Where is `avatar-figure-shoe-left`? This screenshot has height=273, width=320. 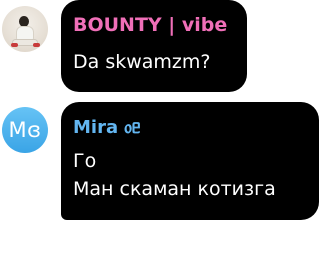
avatar-figure-shoe-left is located at coordinates (14, 45).